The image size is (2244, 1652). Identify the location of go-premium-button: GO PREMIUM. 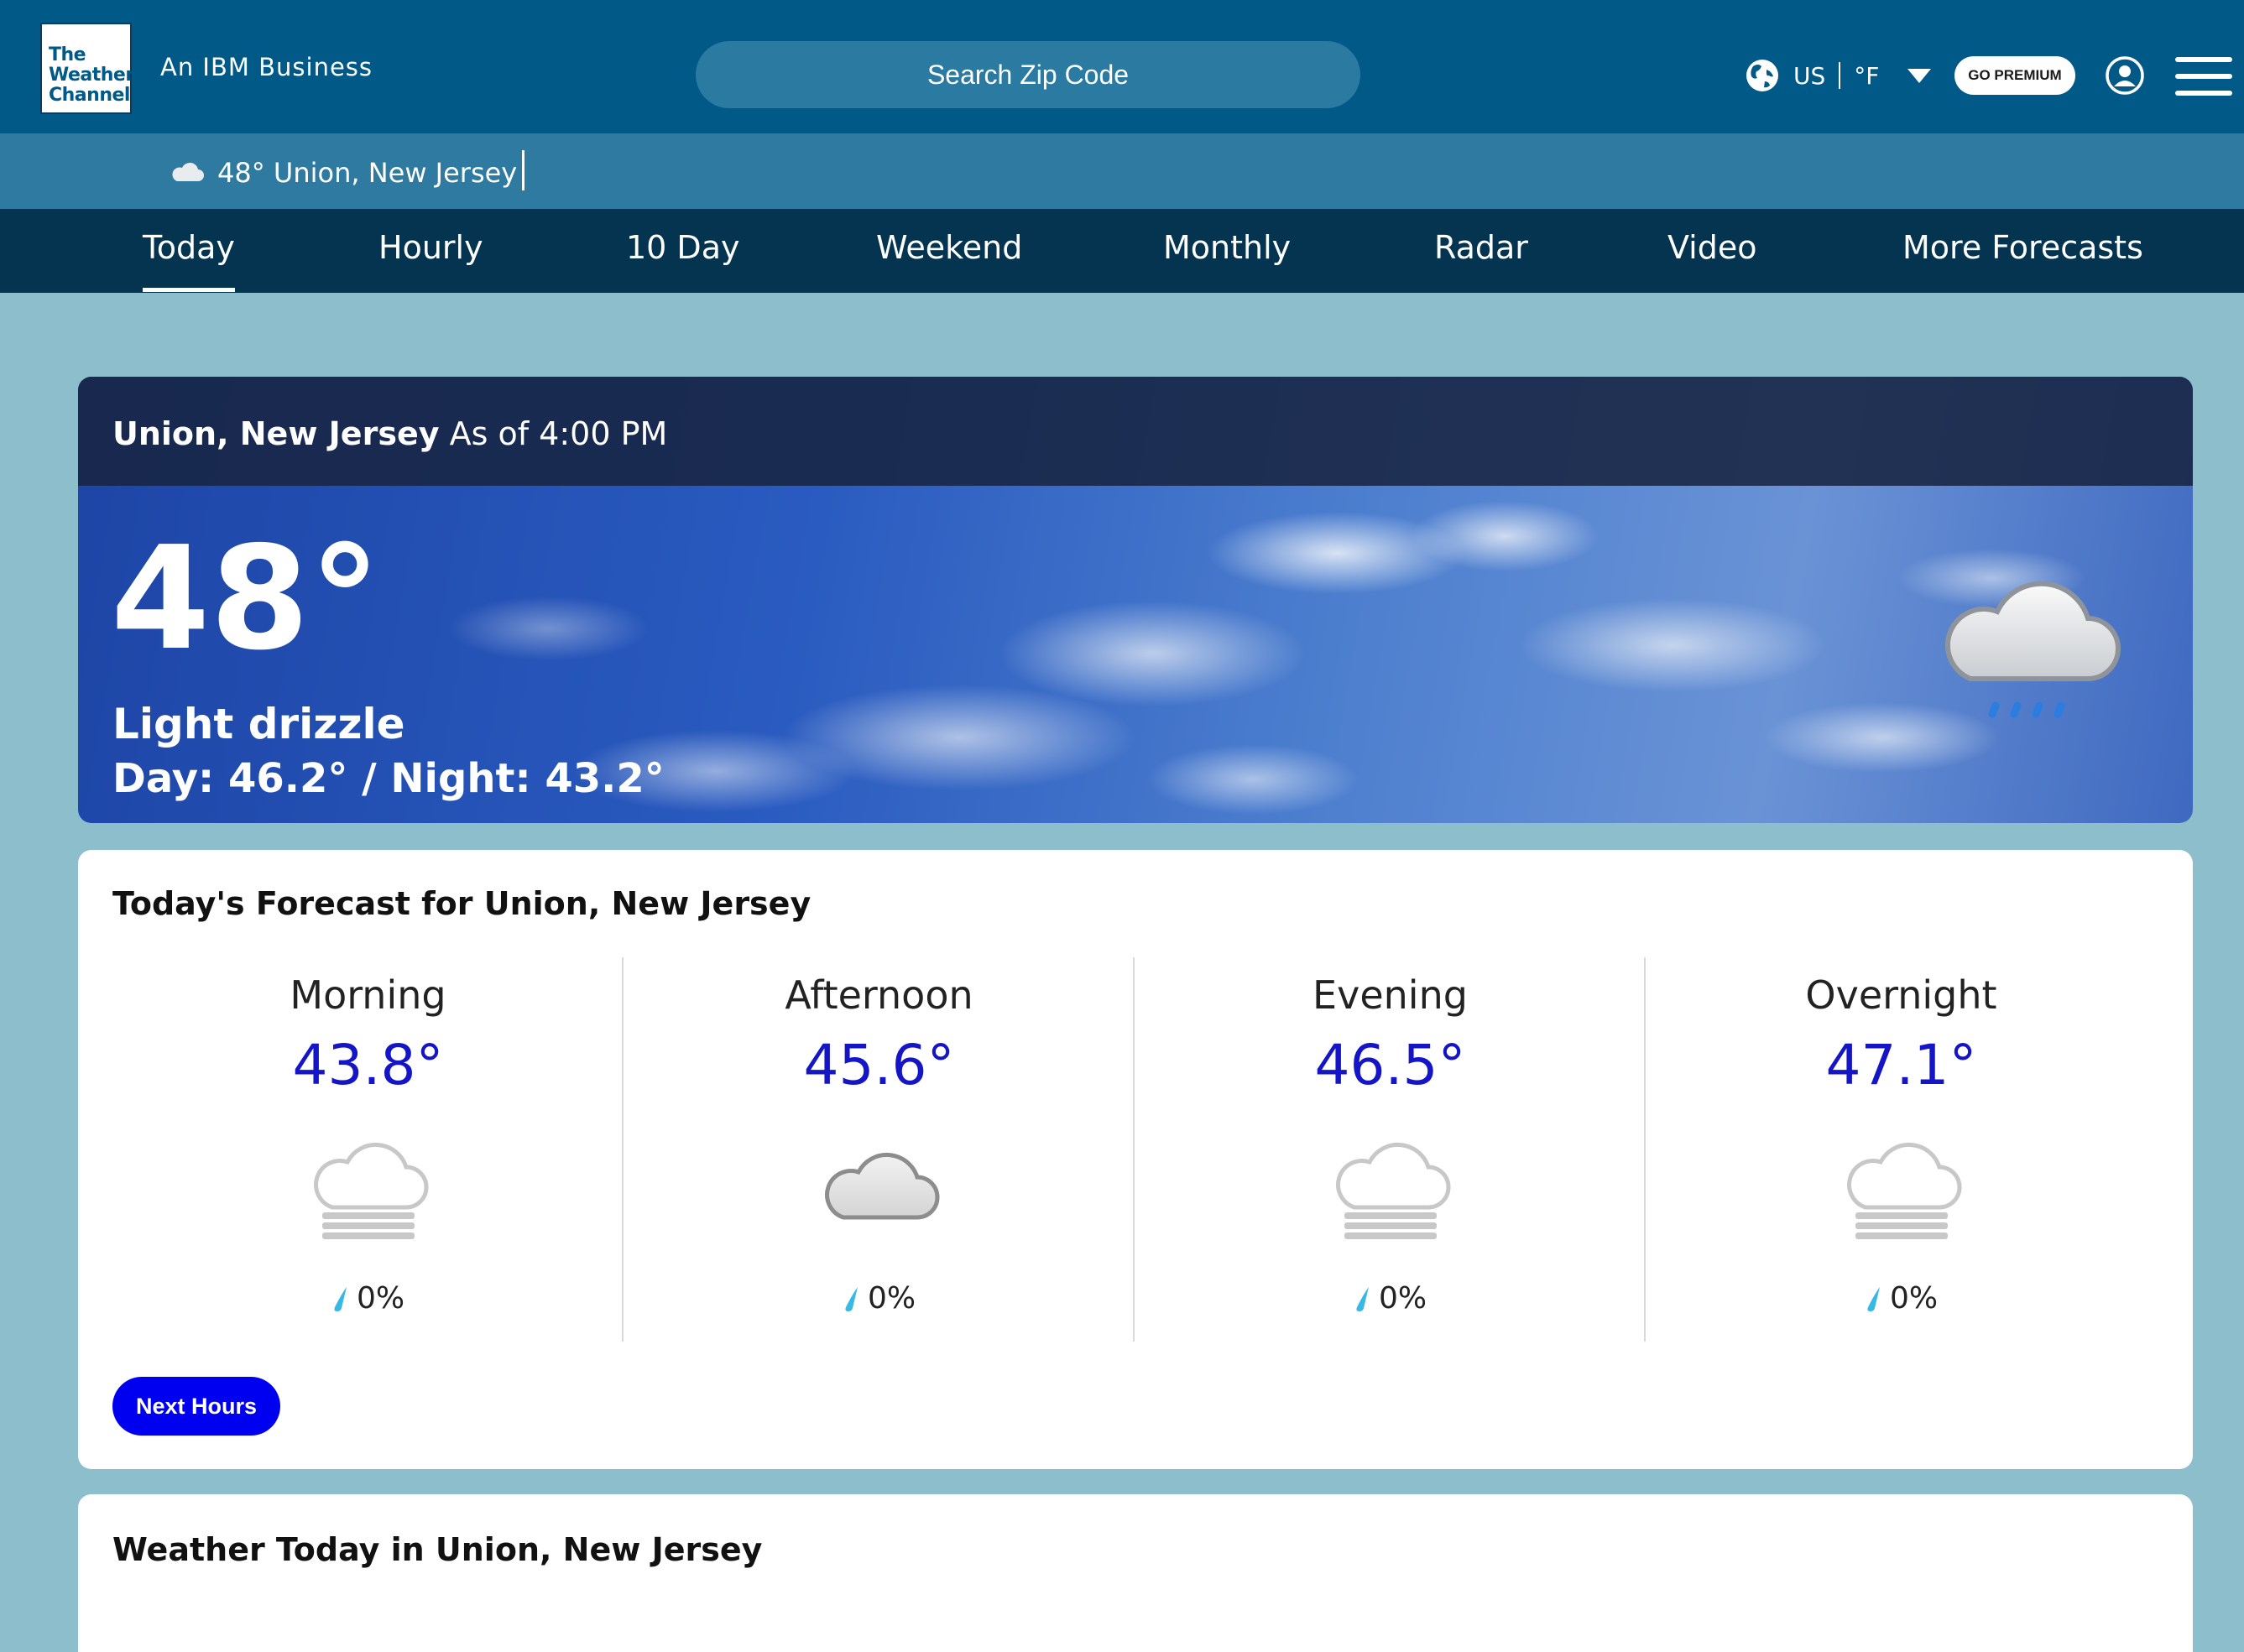
(2014, 75).